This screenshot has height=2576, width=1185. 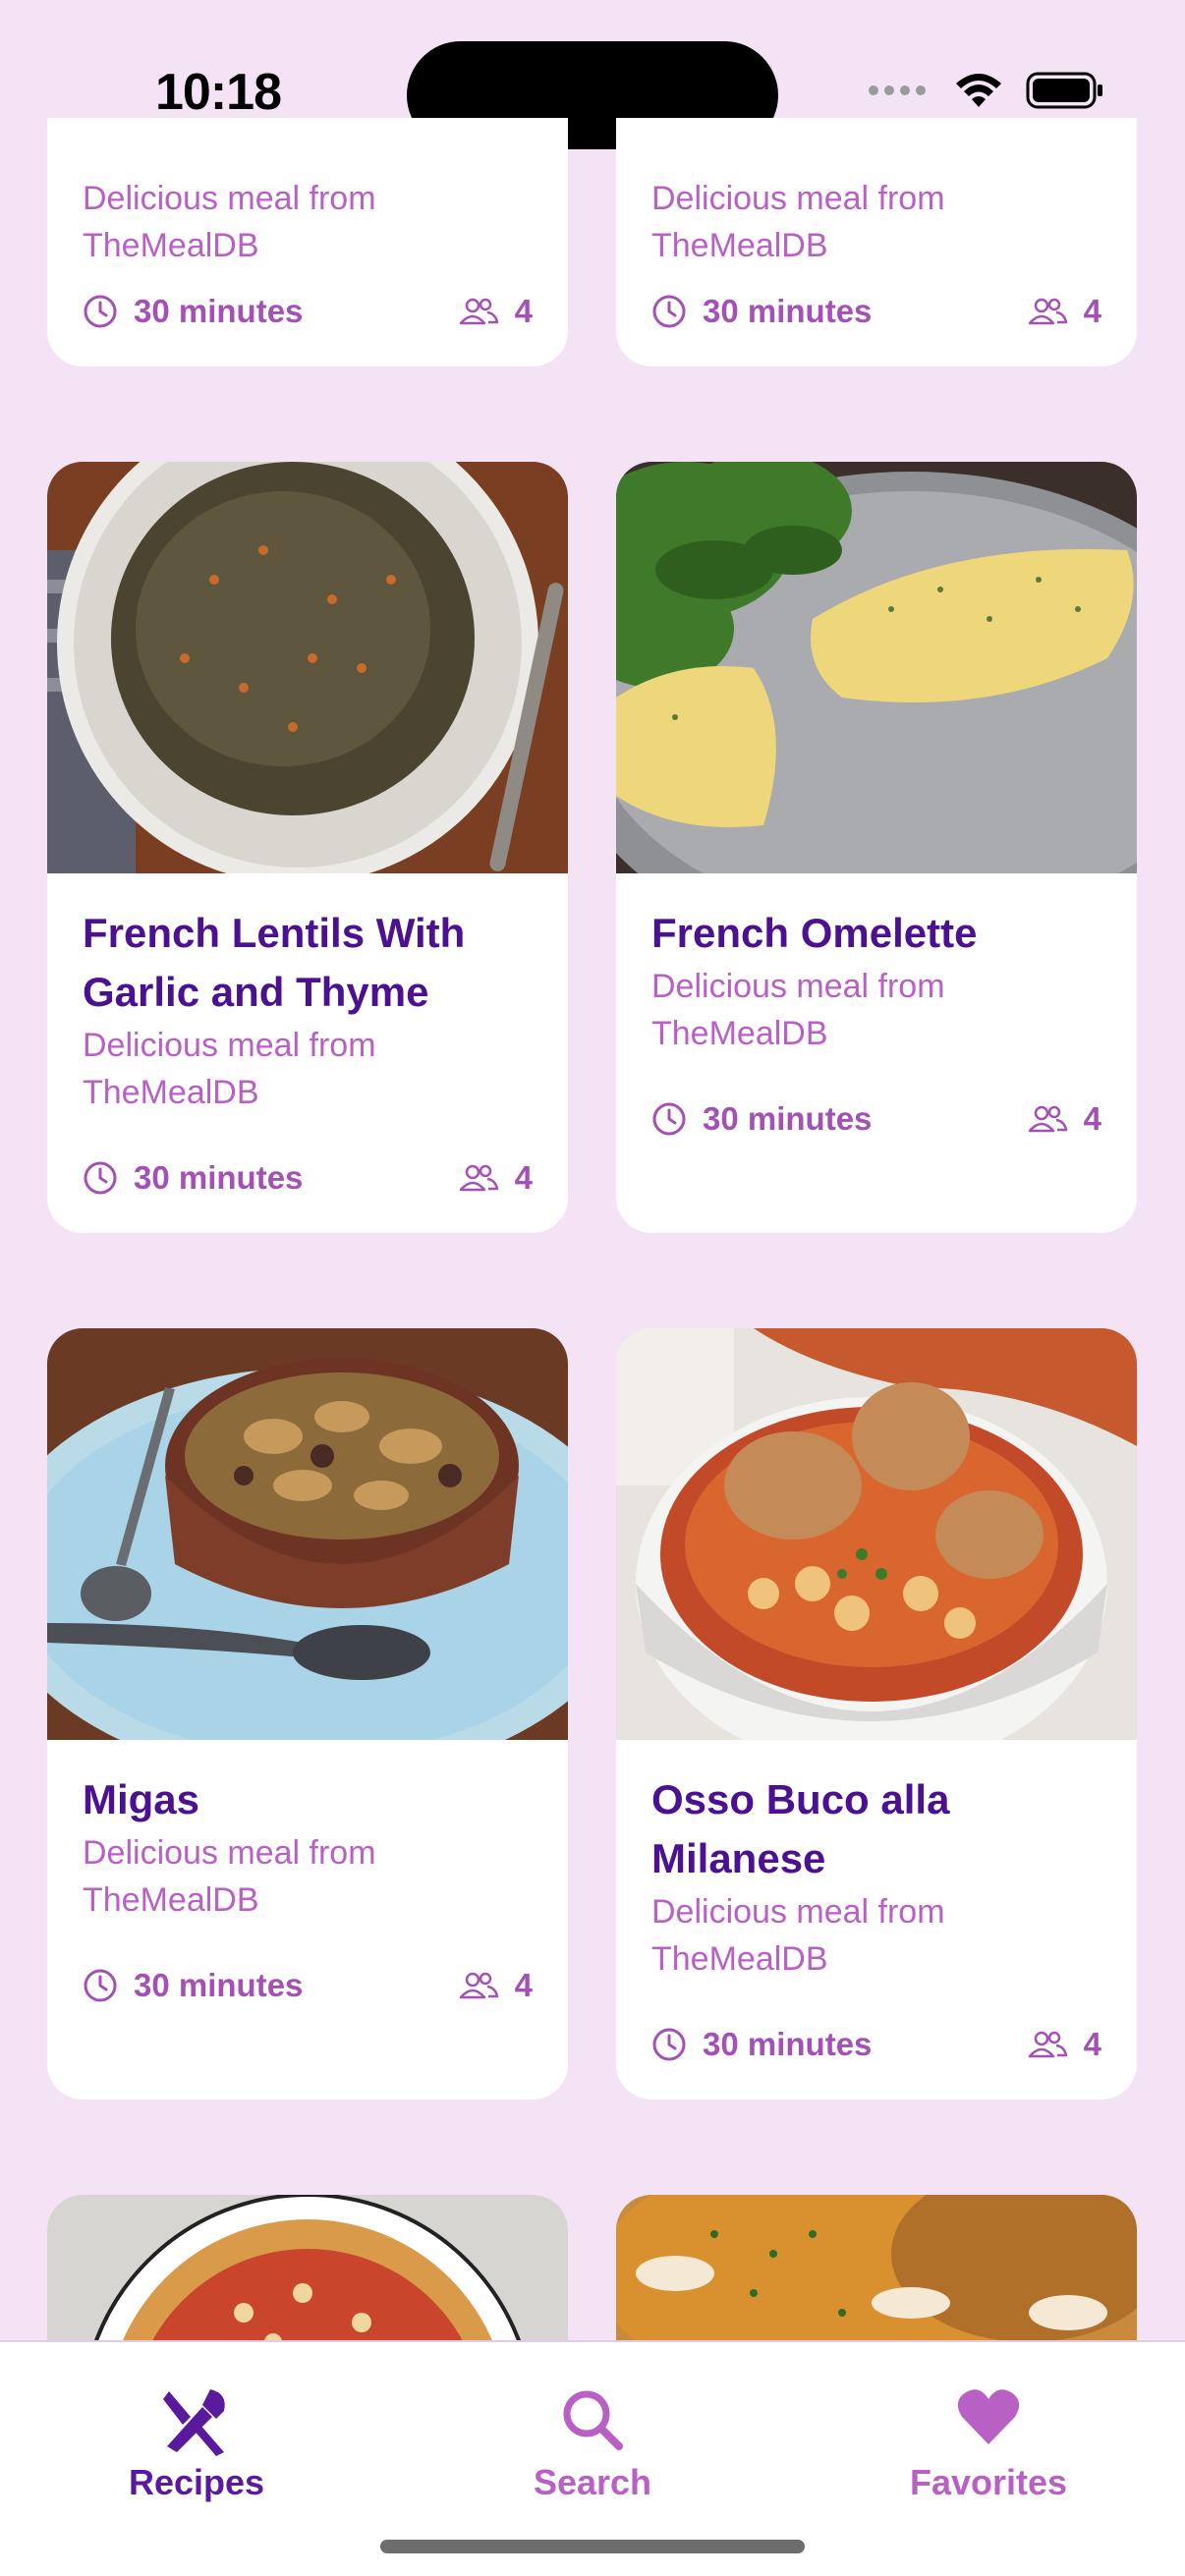 What do you see at coordinates (979, 90) in the screenshot?
I see `wifi-icon` at bounding box center [979, 90].